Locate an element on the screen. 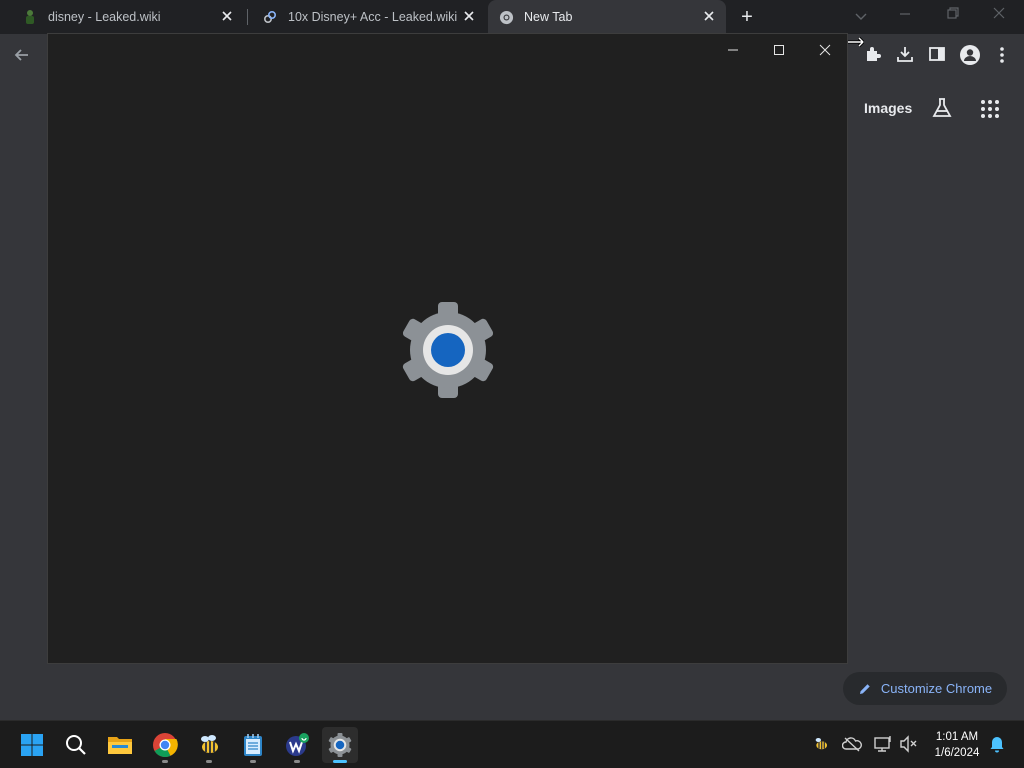 The image size is (1024, 768). profile-avatar-icon is located at coordinates (970, 55).